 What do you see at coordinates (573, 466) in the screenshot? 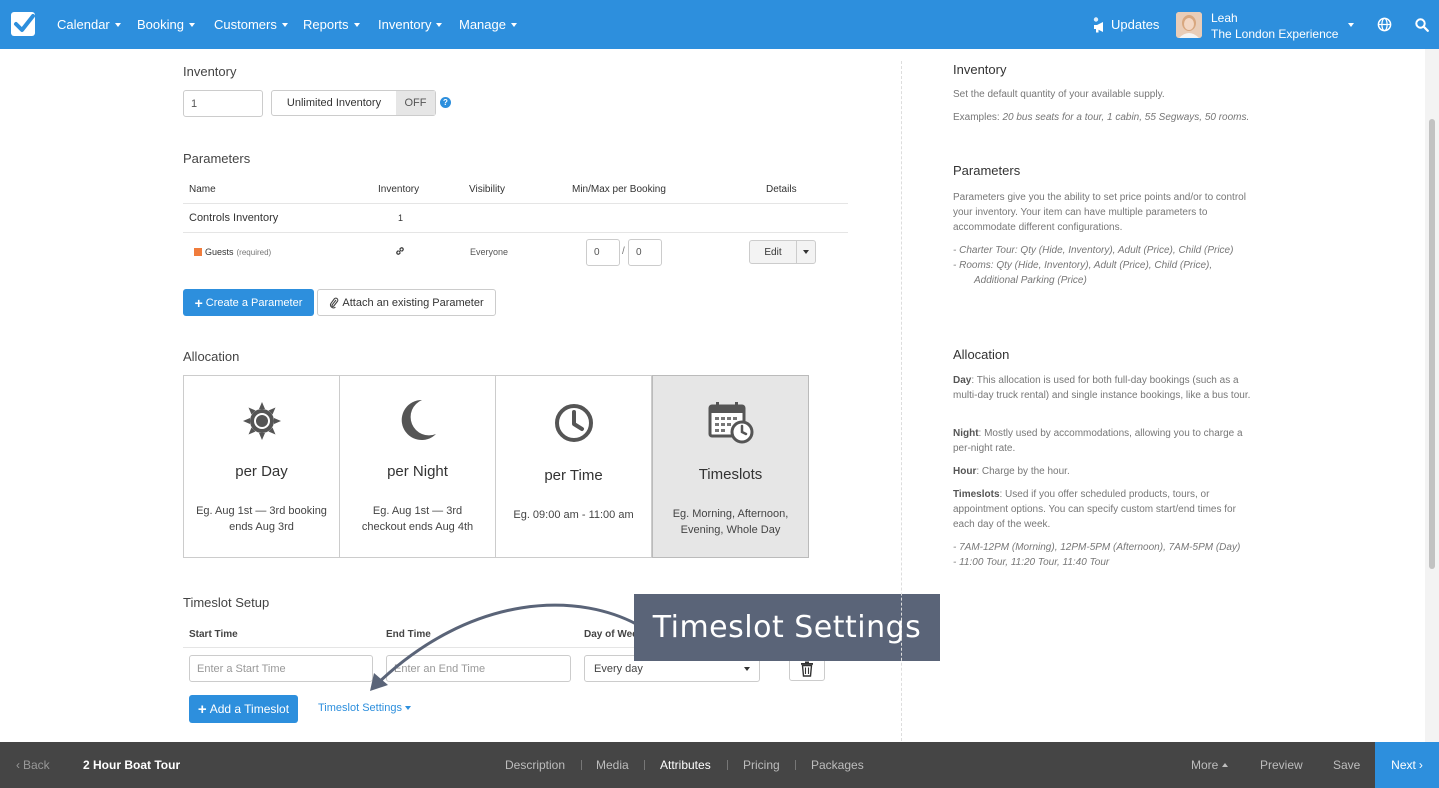
I see `allocation-per-time: per Time Eg. 09:00 am - 11:00 am` at bounding box center [573, 466].